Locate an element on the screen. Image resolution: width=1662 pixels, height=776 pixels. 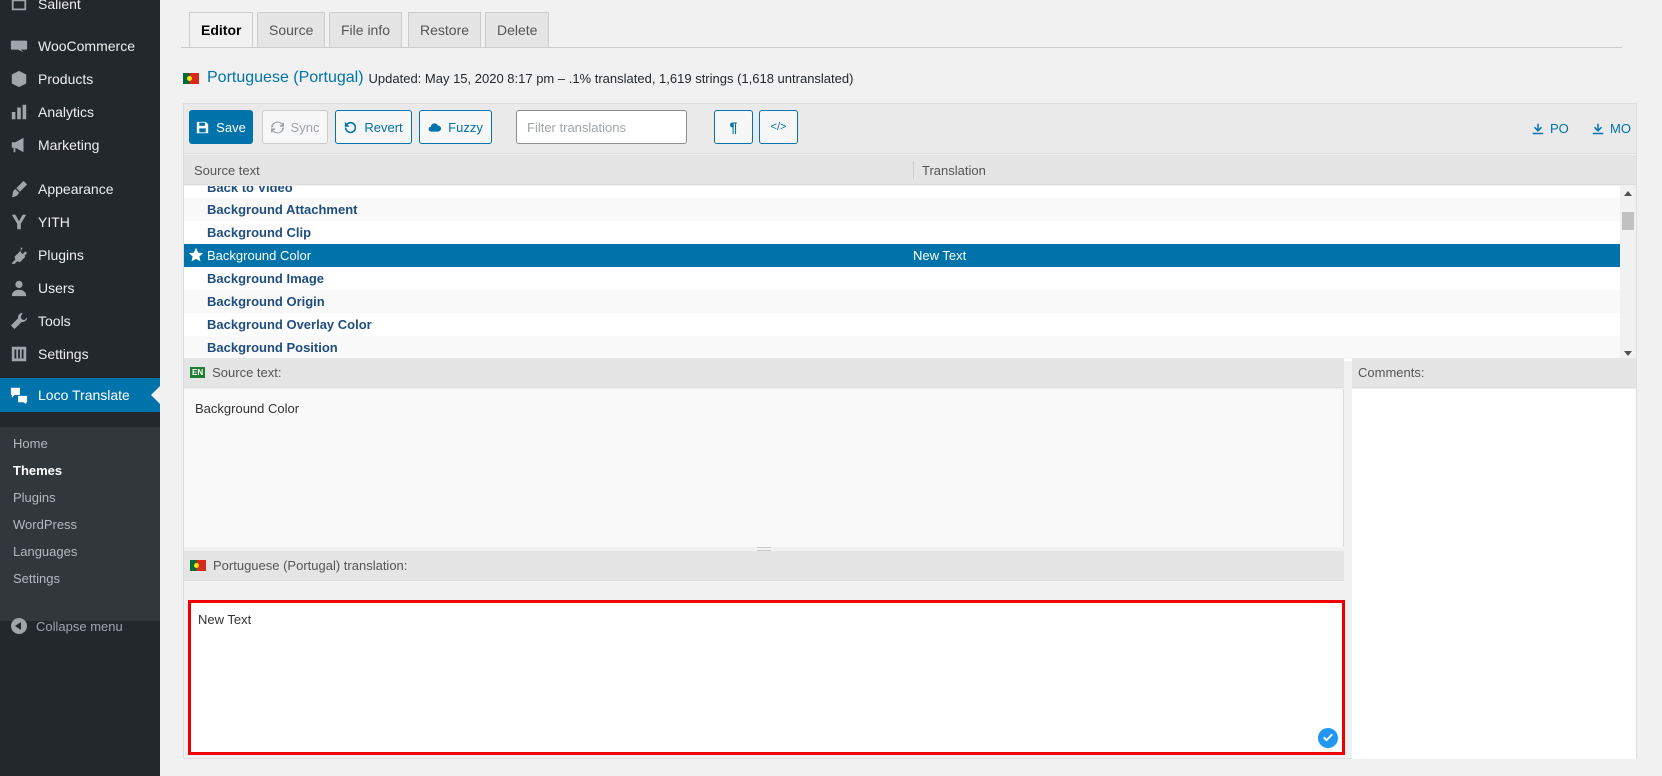
table-row: Background Image is located at coordinates (902, 278).